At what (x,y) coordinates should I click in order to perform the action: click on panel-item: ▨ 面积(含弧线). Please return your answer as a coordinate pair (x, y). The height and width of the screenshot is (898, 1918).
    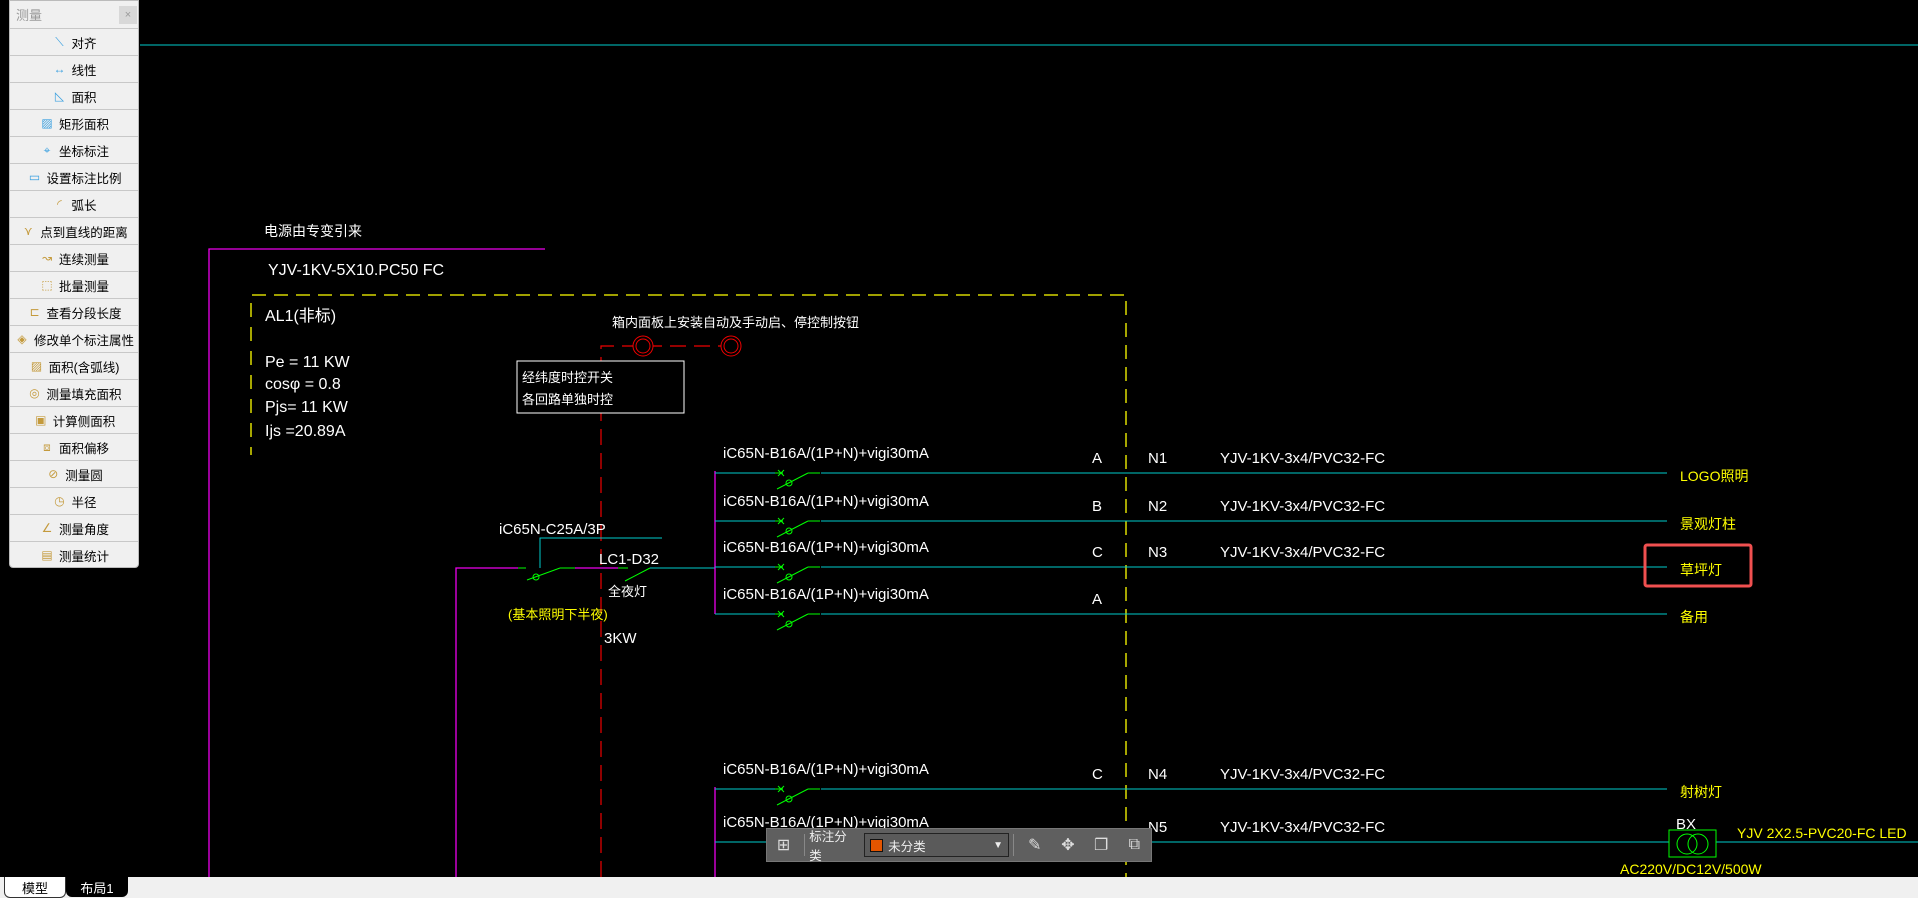
    Looking at the image, I should click on (74, 365).